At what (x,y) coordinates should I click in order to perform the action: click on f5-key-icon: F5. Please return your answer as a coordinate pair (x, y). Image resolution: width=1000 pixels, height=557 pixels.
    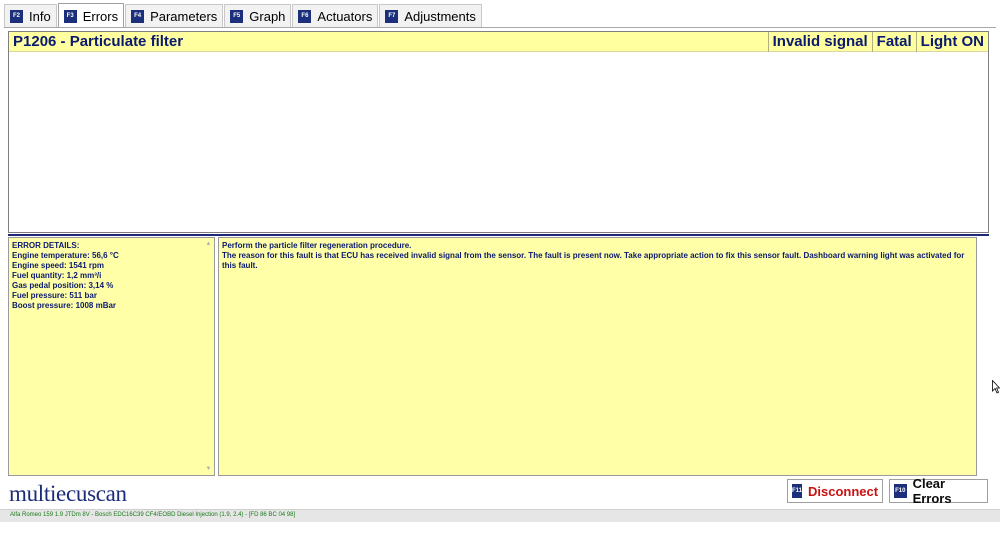
    Looking at the image, I should click on (237, 16).